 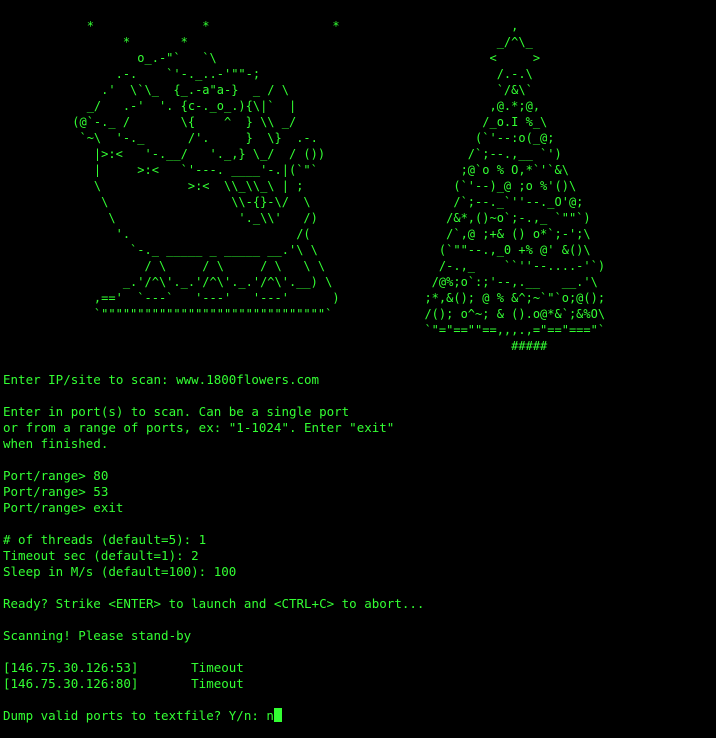 I want to click on dump-input-value: n, so click(x=270, y=715).